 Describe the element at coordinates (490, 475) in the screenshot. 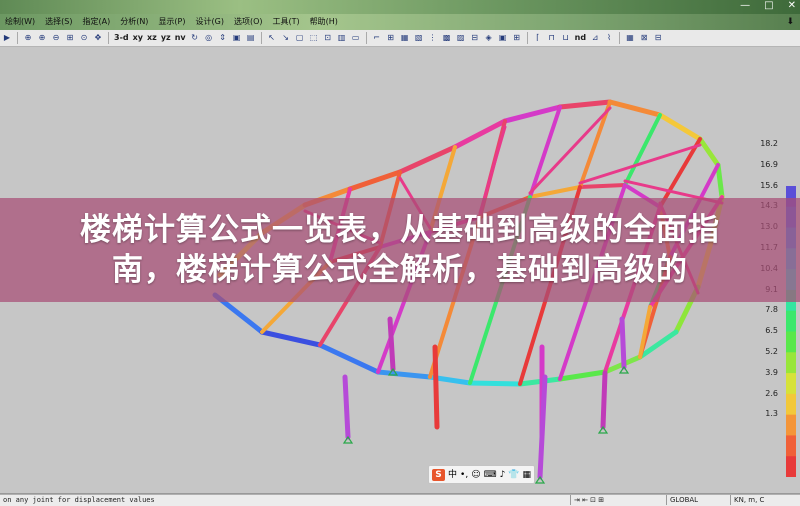

I see `keyboard-icon: ⌨` at that location.